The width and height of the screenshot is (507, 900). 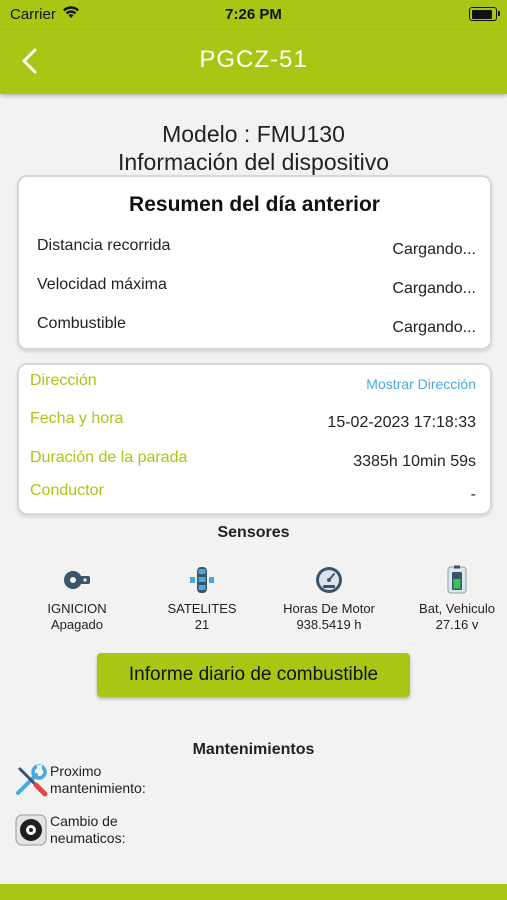 I want to click on maintenance-line2: mantenimiento:, so click(x=98, y=788).